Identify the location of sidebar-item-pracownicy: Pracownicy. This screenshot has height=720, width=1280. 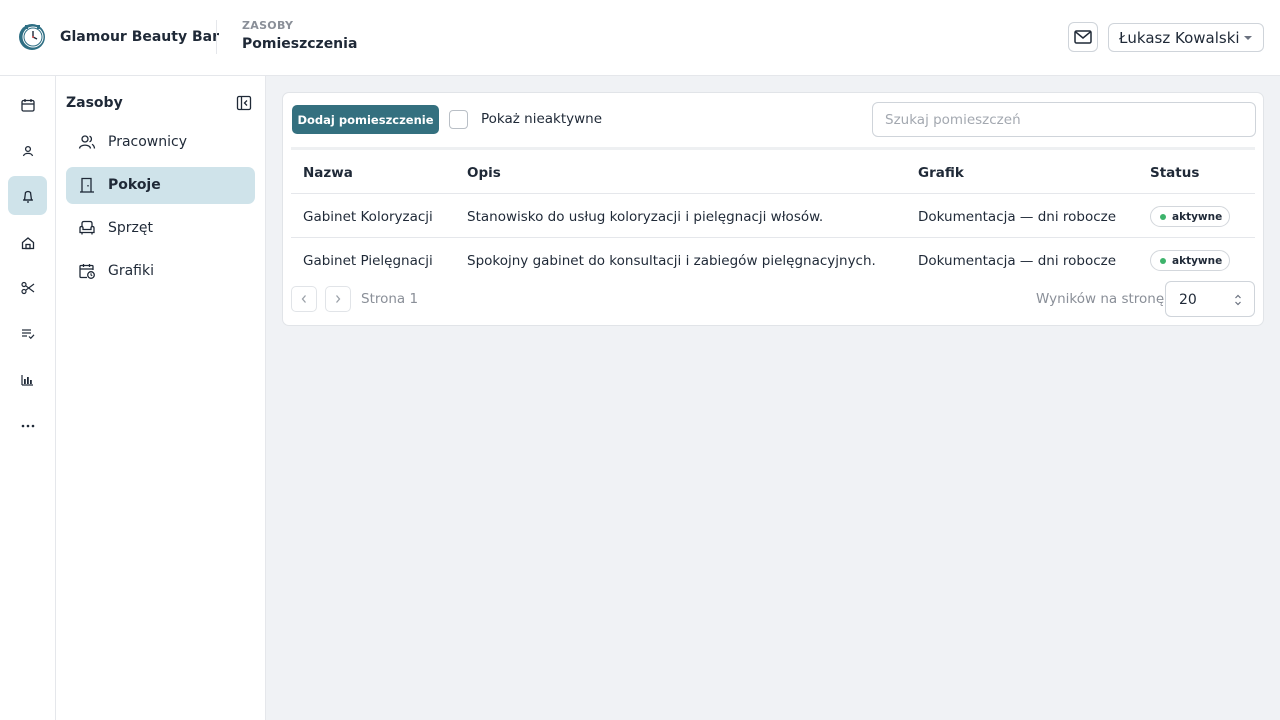
(160, 142).